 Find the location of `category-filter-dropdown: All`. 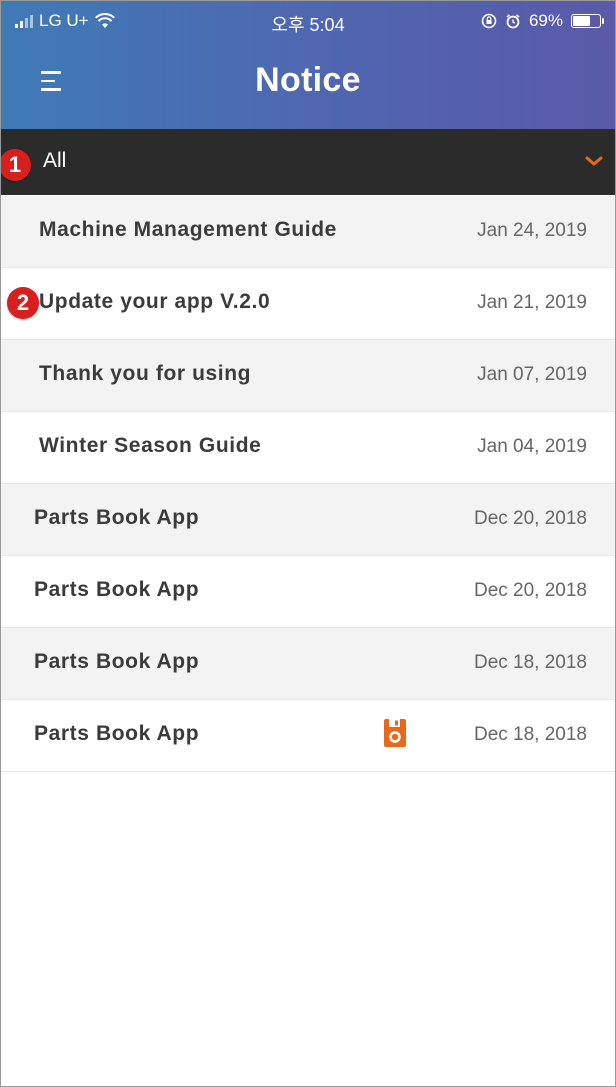

category-filter-dropdown: All is located at coordinates (308, 162).